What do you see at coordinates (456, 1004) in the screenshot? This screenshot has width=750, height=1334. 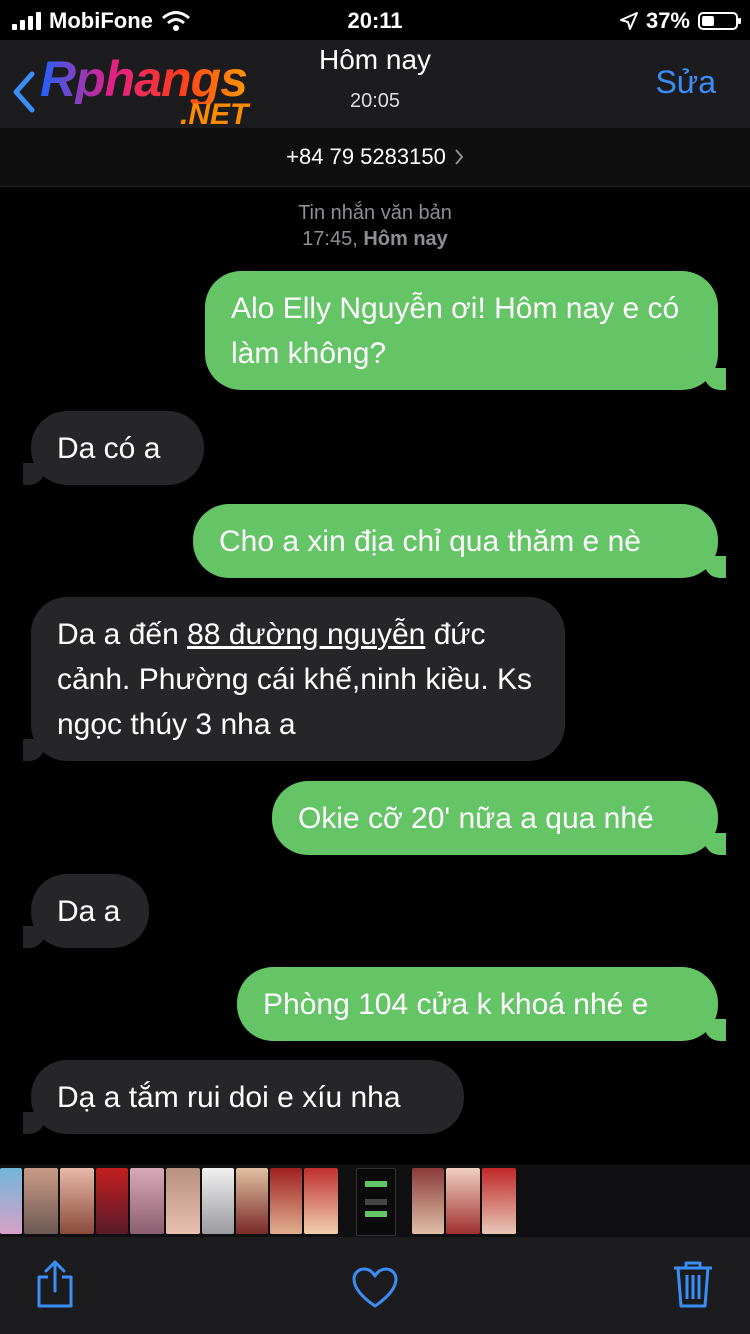 I see `message-text: Phòng 104 cửa k khoá nhé e` at bounding box center [456, 1004].